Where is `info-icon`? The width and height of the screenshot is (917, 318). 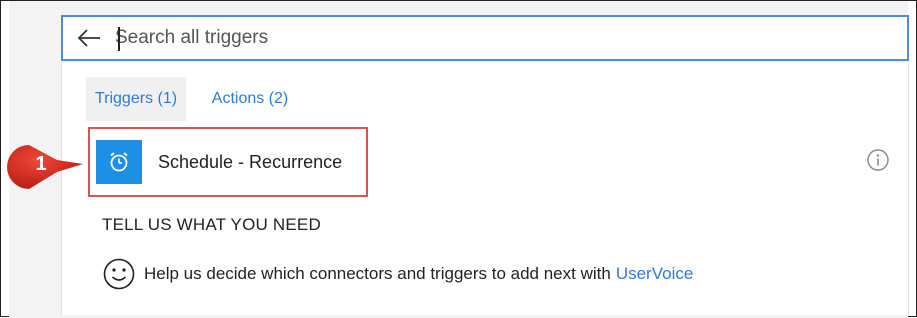
info-icon is located at coordinates (878, 160).